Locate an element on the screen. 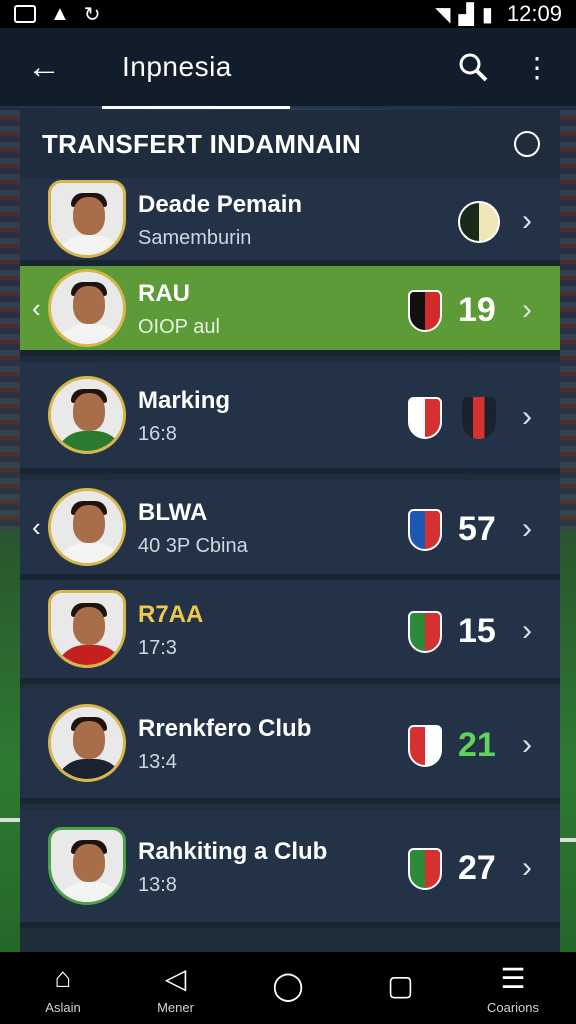 The image size is (576, 1024). player-name: Rrenkfero Club is located at coordinates (225, 728).